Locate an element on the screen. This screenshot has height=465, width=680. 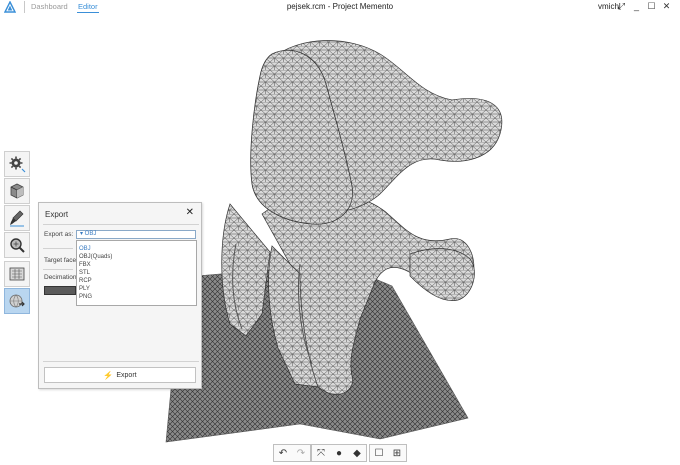
decimation-label: Decimation is located at coordinates (60, 277).